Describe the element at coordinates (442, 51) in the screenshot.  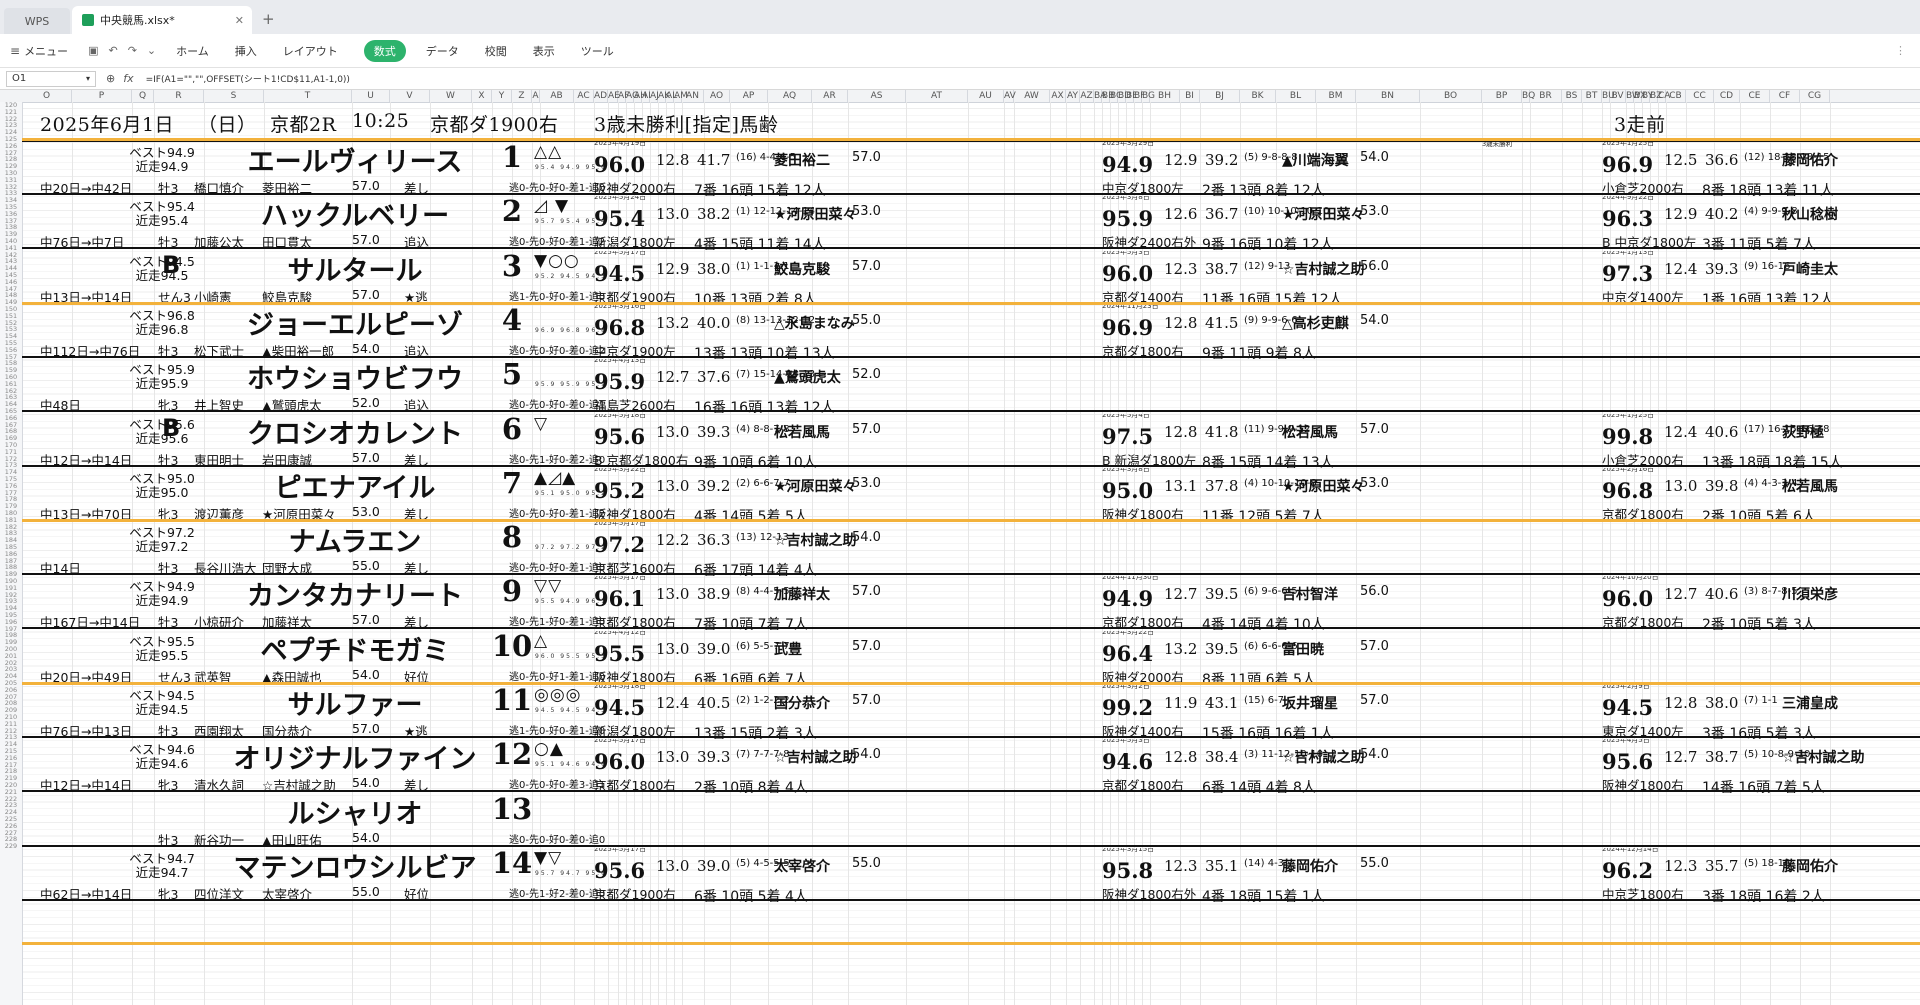
I see `menu-data: データ` at that location.